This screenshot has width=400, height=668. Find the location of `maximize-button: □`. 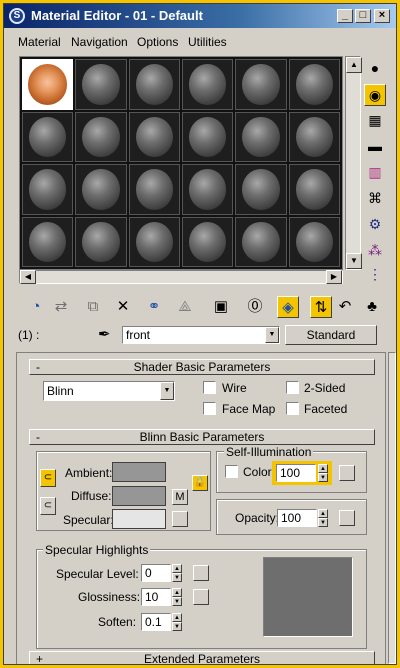

maximize-button: □ is located at coordinates (363, 16).